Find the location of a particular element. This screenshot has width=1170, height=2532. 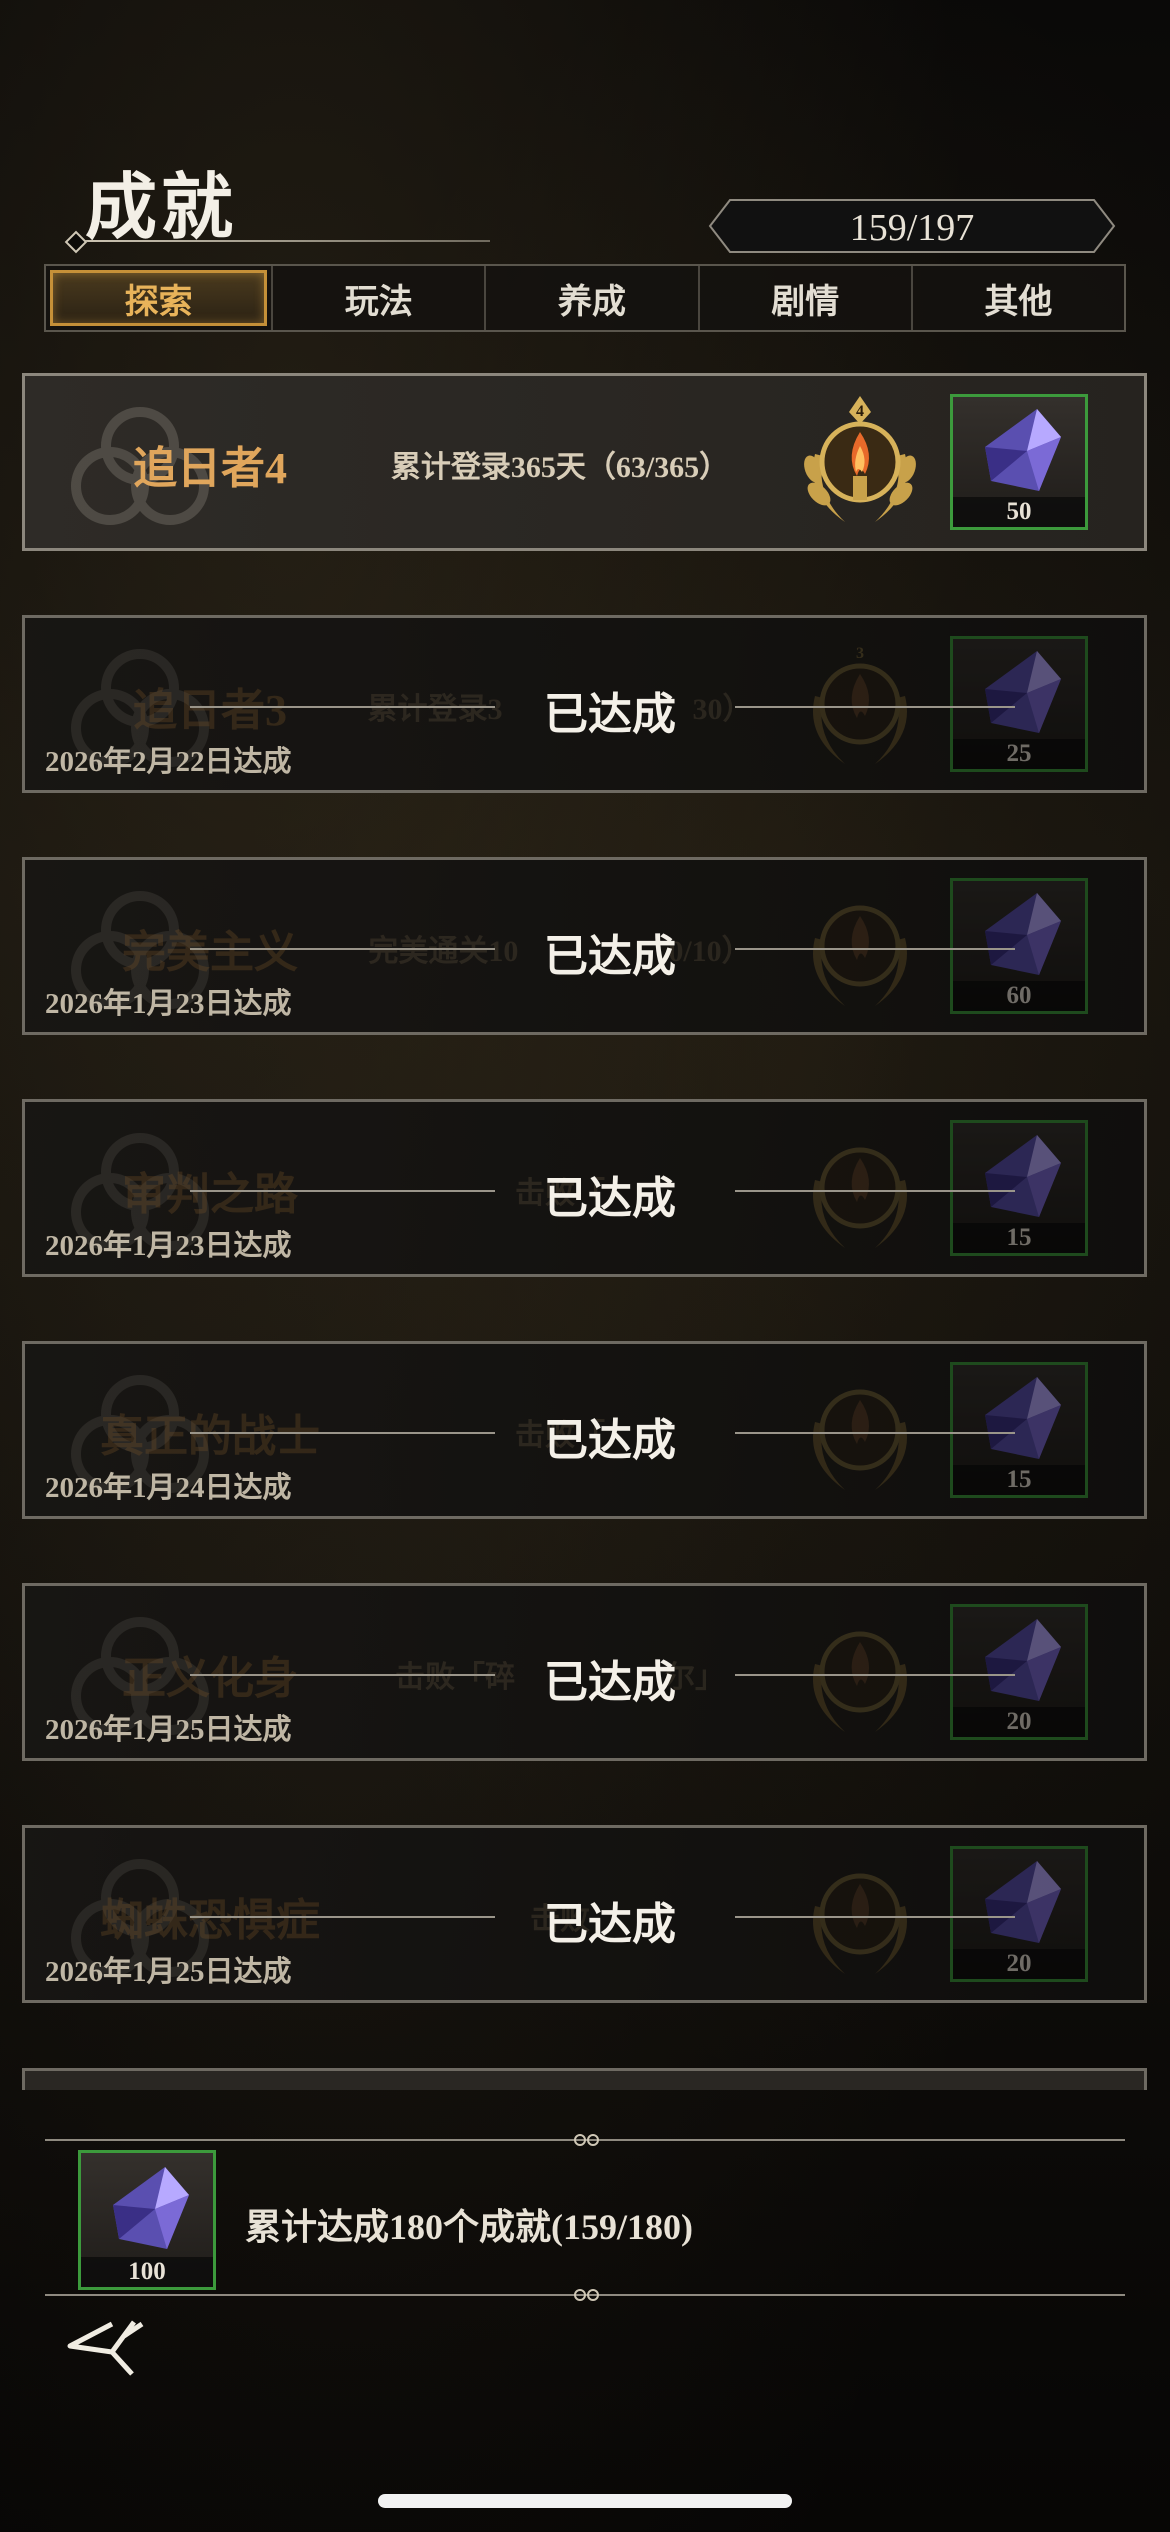

total-reward-slot: 100 is located at coordinates (147, 2220).